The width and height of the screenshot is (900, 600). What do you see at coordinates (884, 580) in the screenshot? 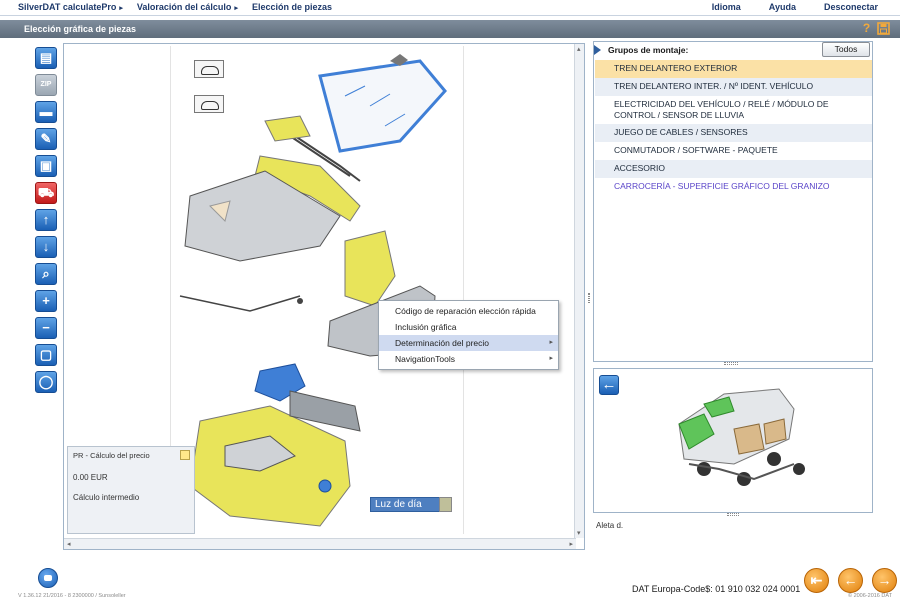
I see `next-page-icon: →` at bounding box center [884, 580].